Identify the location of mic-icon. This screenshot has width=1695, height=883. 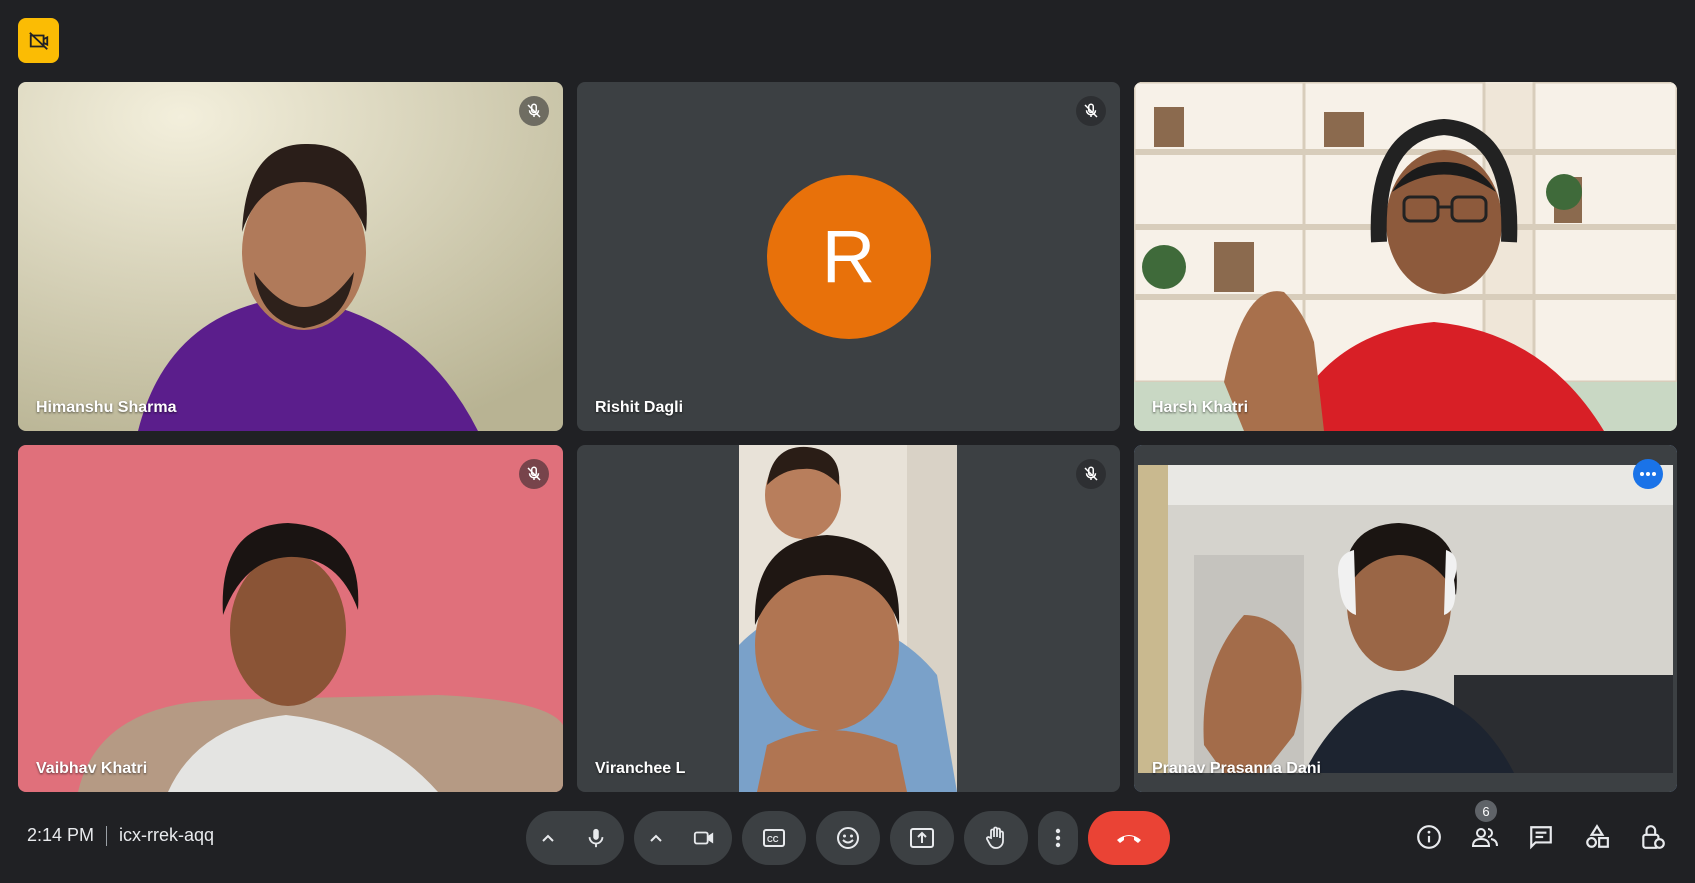
(596, 838).